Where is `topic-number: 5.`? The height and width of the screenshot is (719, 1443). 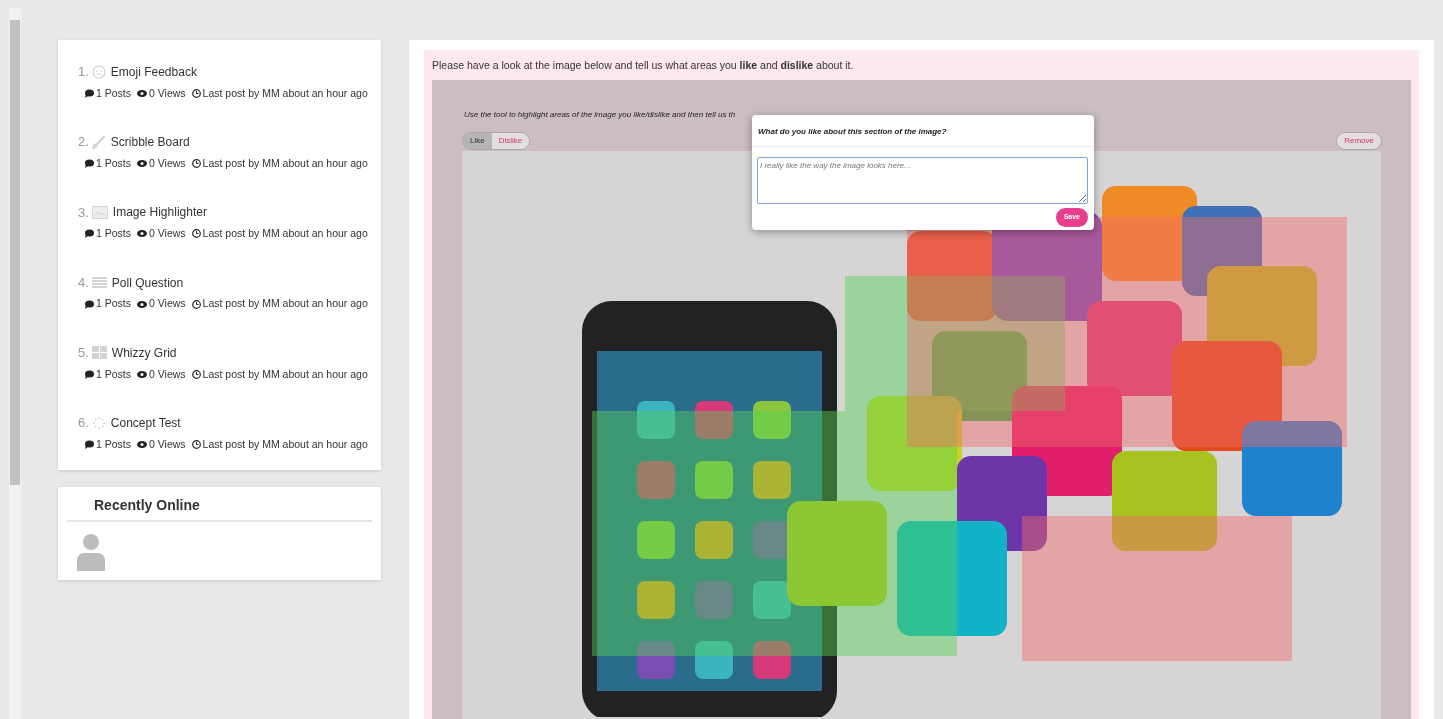
topic-number: 5. is located at coordinates (83, 353).